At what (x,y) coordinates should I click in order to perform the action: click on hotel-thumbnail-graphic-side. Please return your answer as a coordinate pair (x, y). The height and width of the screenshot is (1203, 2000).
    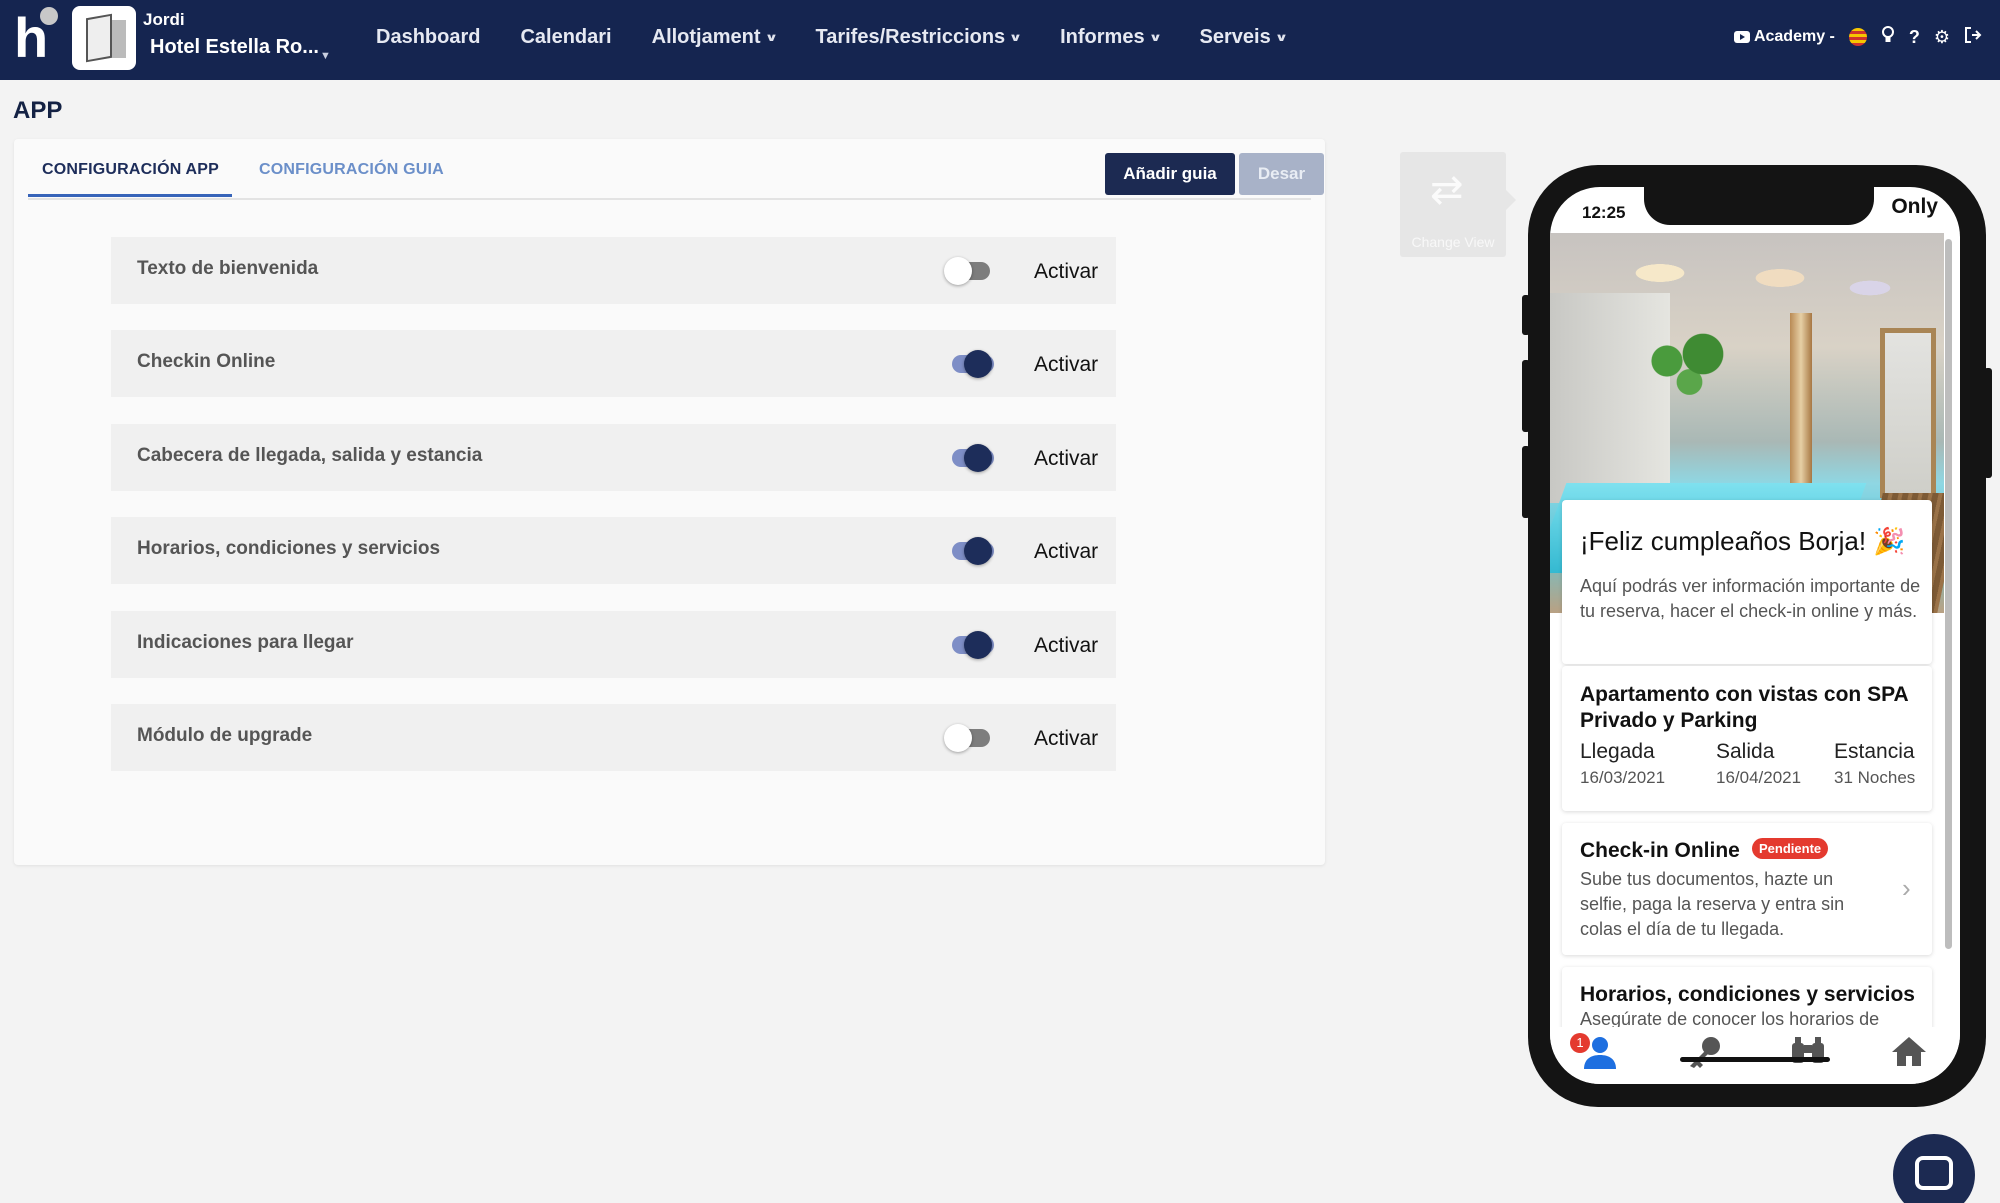
    Looking at the image, I should click on (119, 39).